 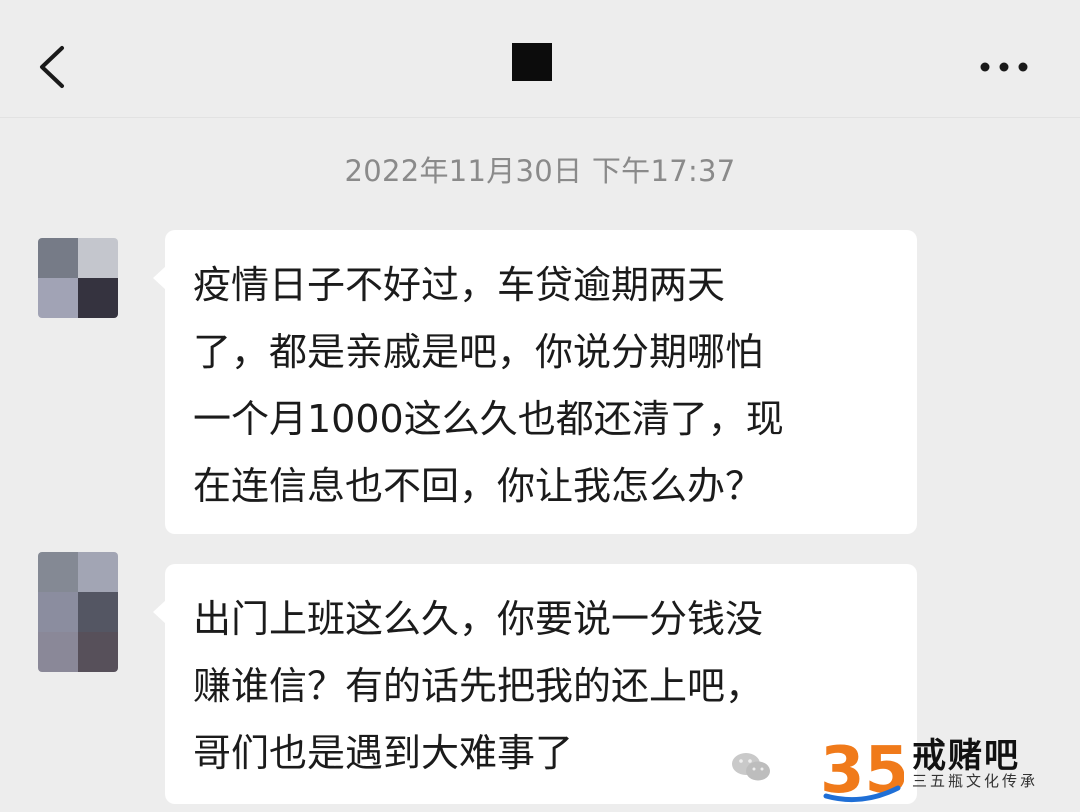 I want to click on more-horizontal-icon, so click(x=1004, y=67).